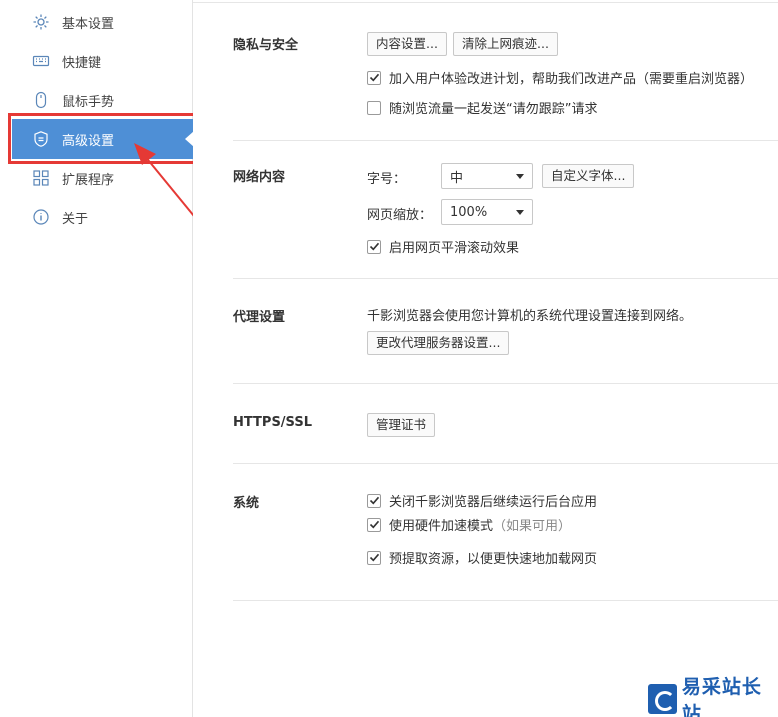 The width and height of the screenshot is (778, 717). What do you see at coordinates (441, 526) in the screenshot?
I see `checkbox-label: 使用硬件加速模式` at bounding box center [441, 526].